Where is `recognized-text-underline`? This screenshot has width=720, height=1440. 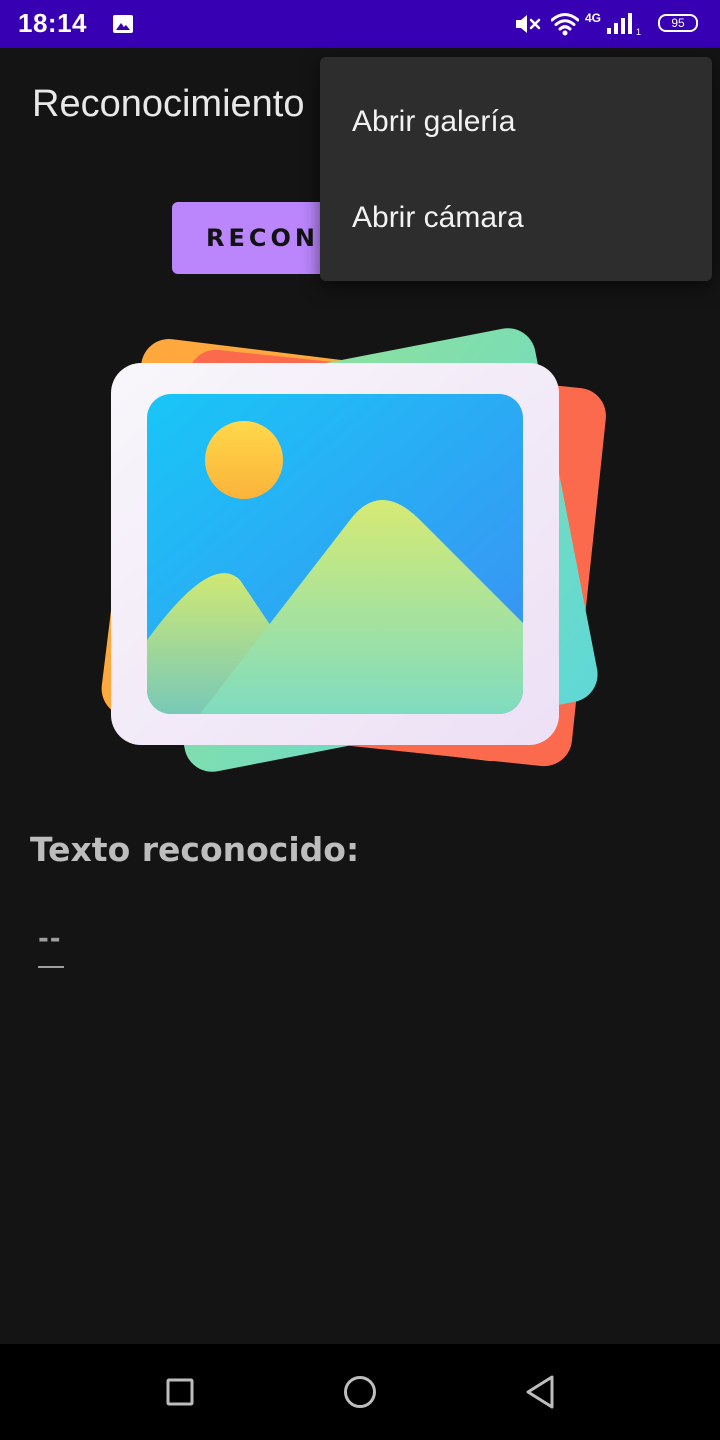 recognized-text-underline is located at coordinates (51, 967).